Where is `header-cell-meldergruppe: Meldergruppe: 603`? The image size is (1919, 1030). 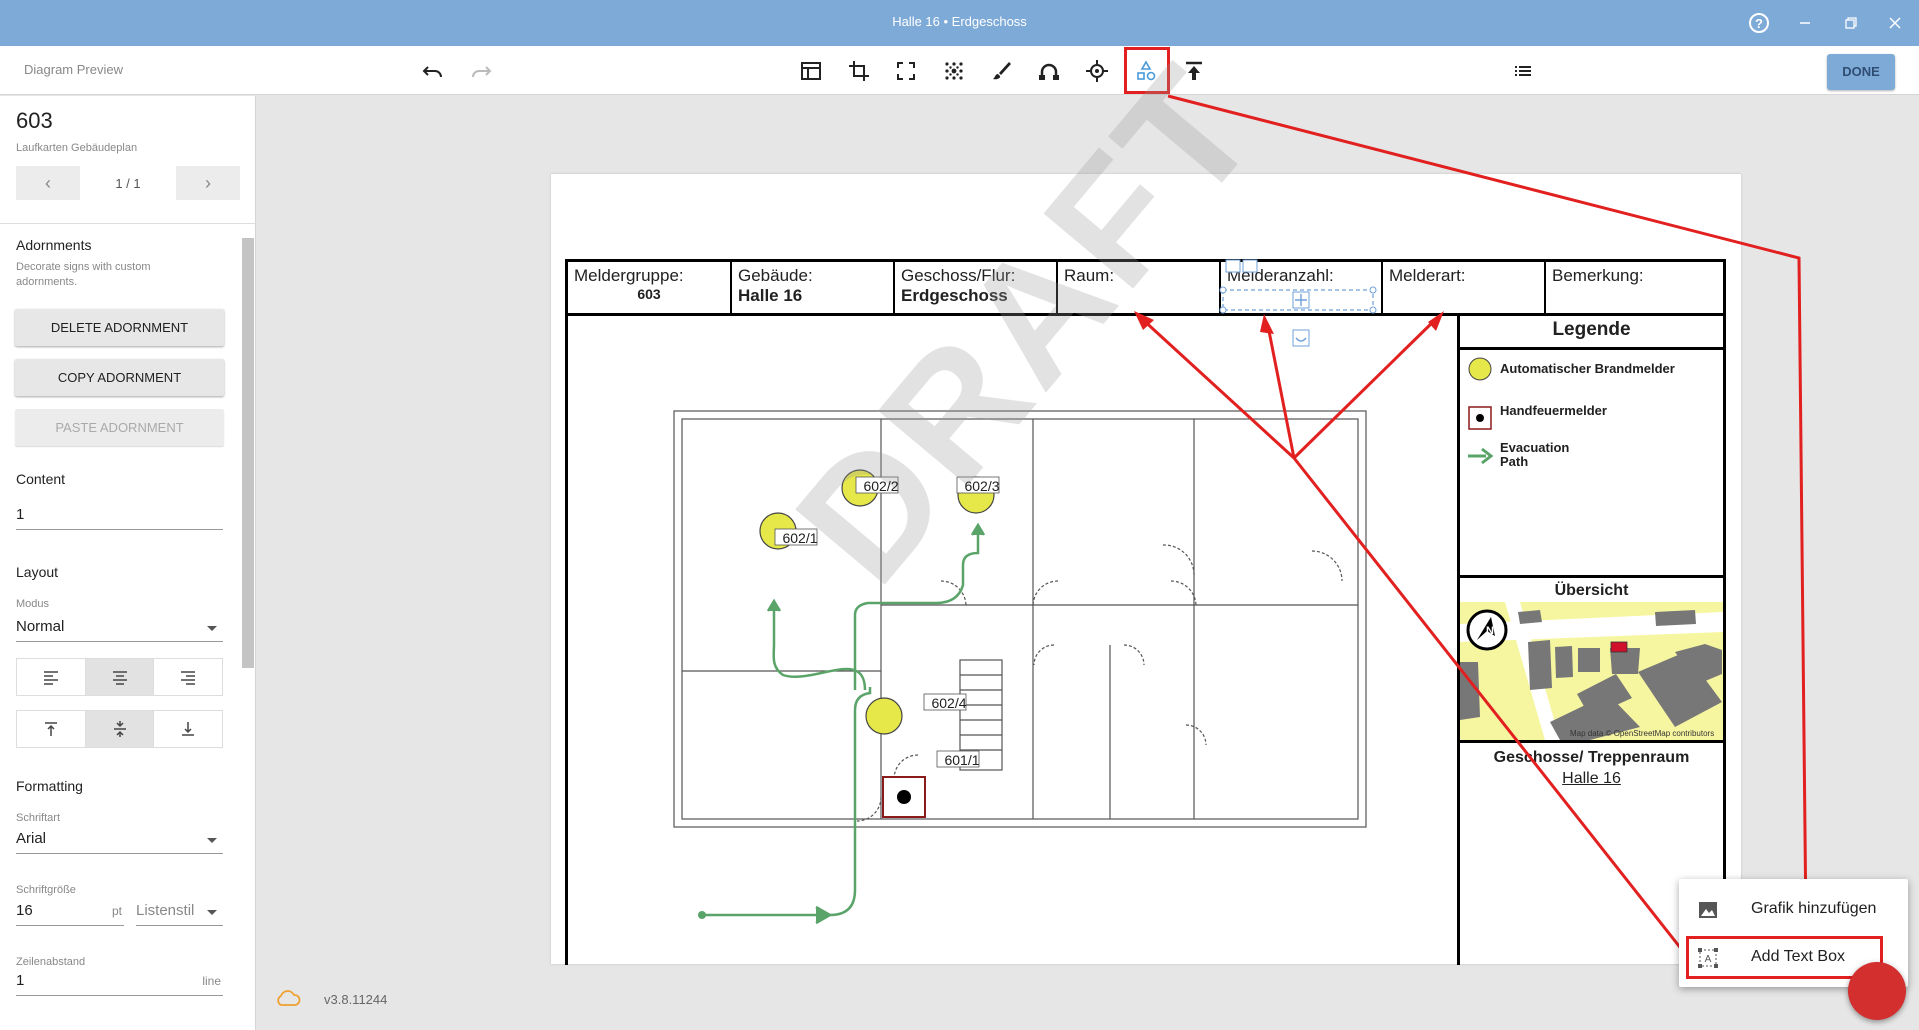
header-cell-meldergruppe: Meldergruppe: 603 is located at coordinates (650, 287).